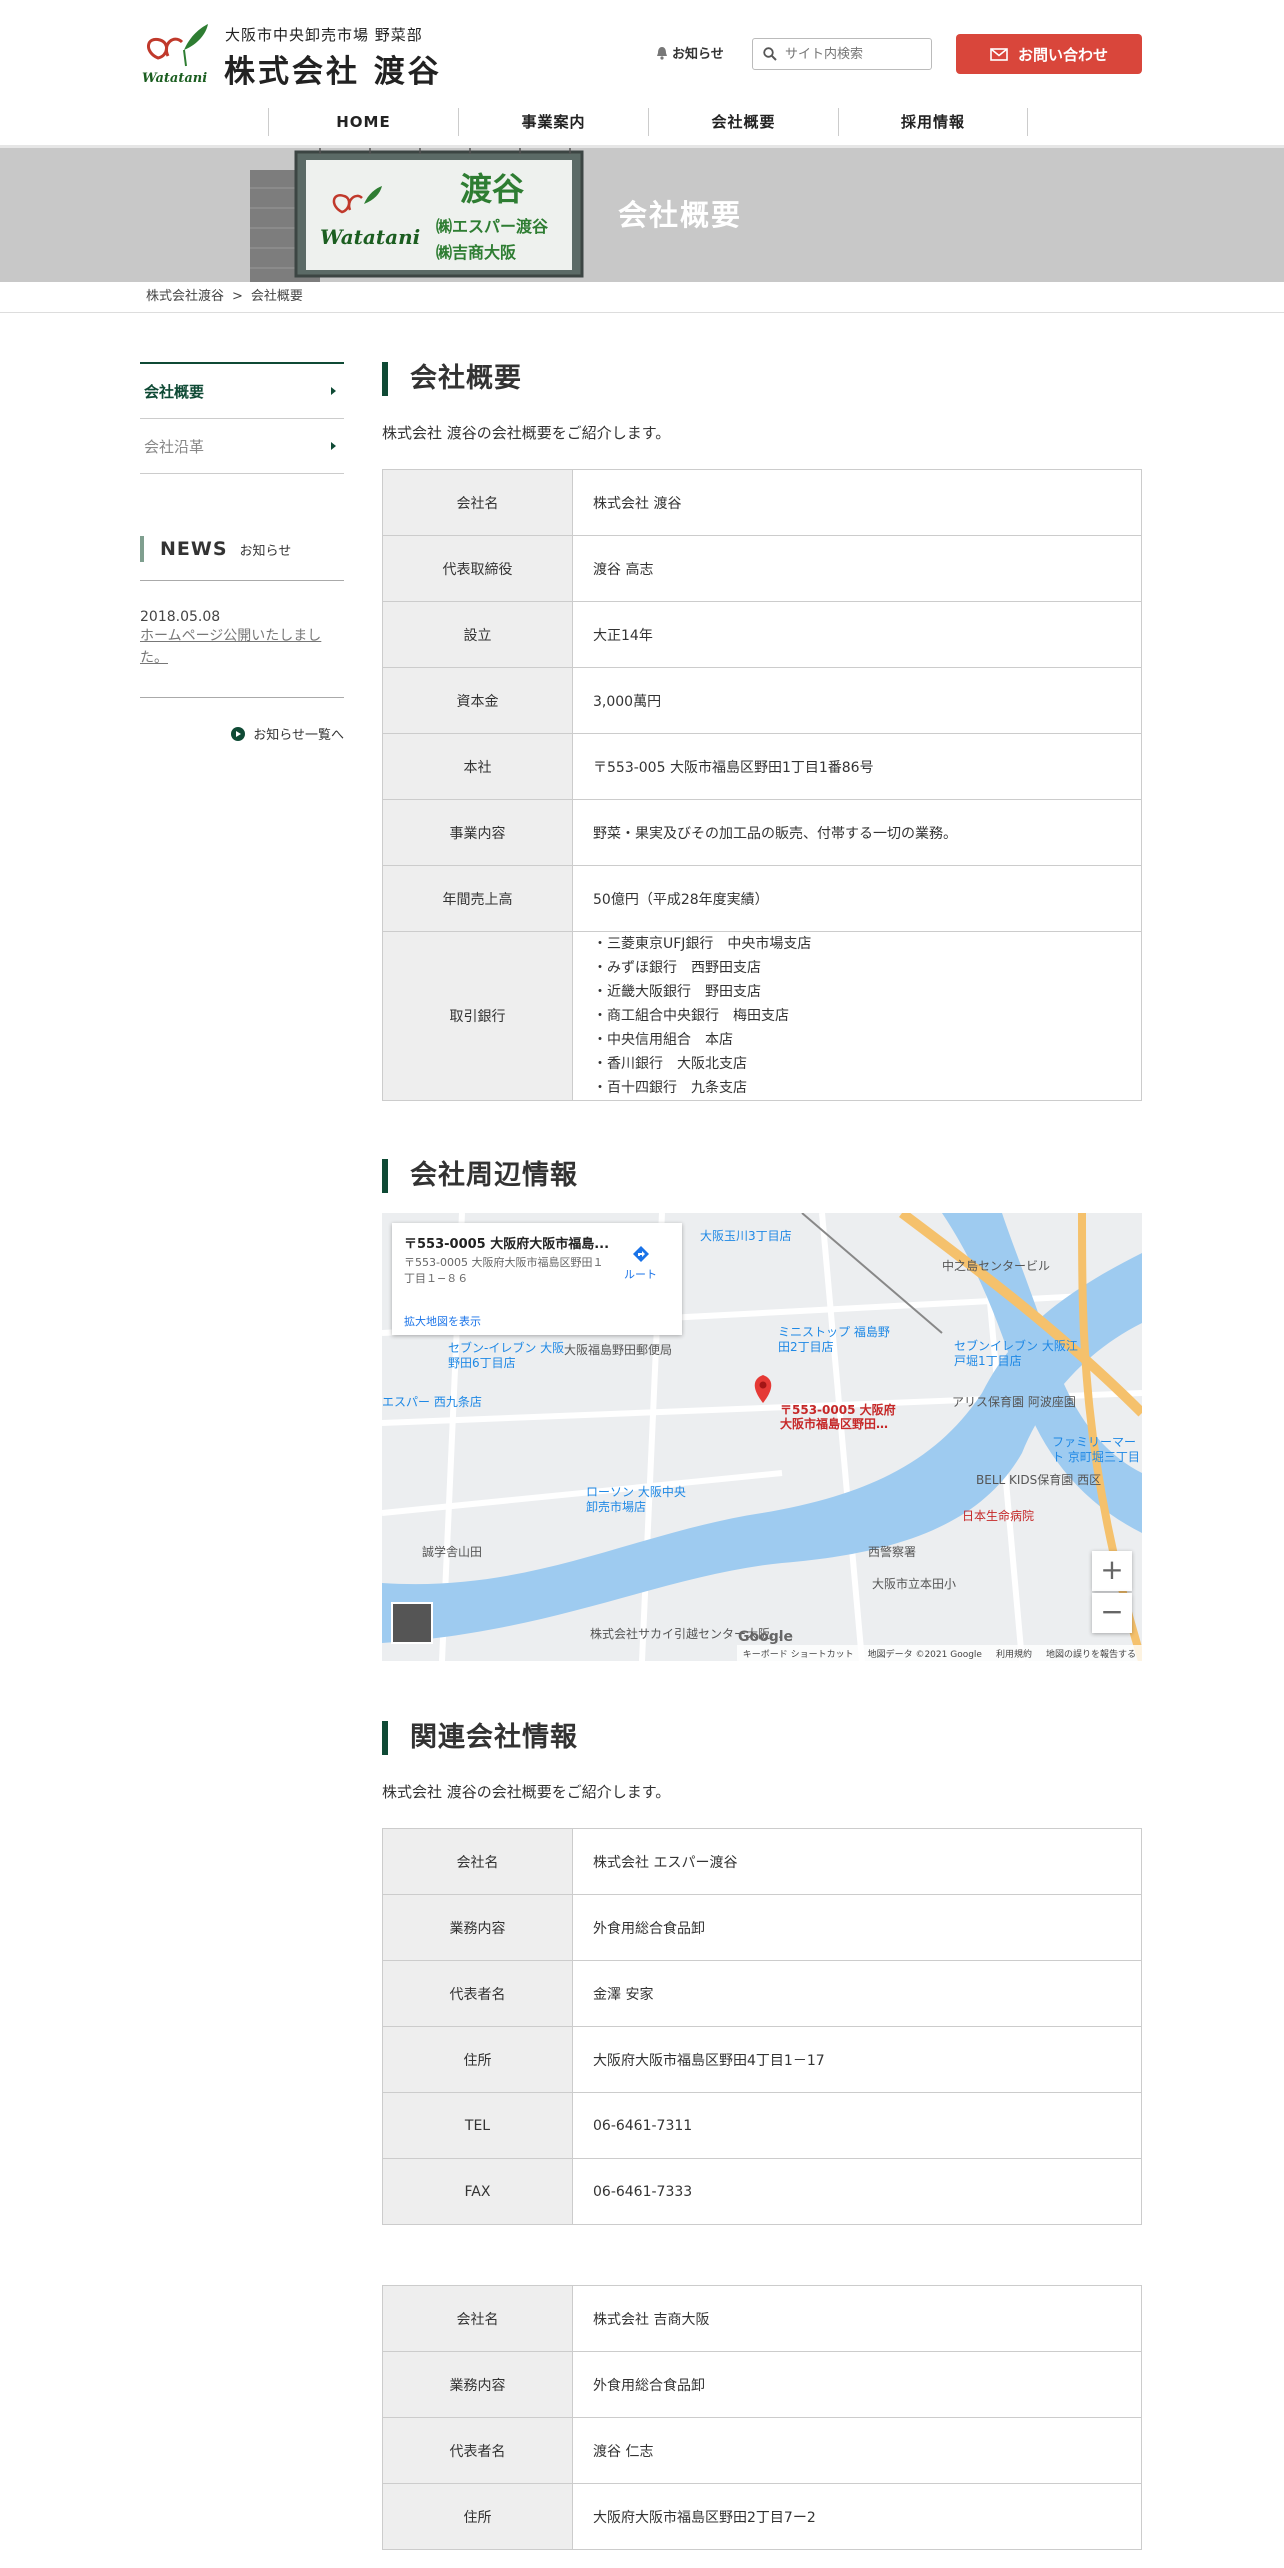  Describe the element at coordinates (477, 832) in the screenshot. I see `row-label: 事業内容` at that location.